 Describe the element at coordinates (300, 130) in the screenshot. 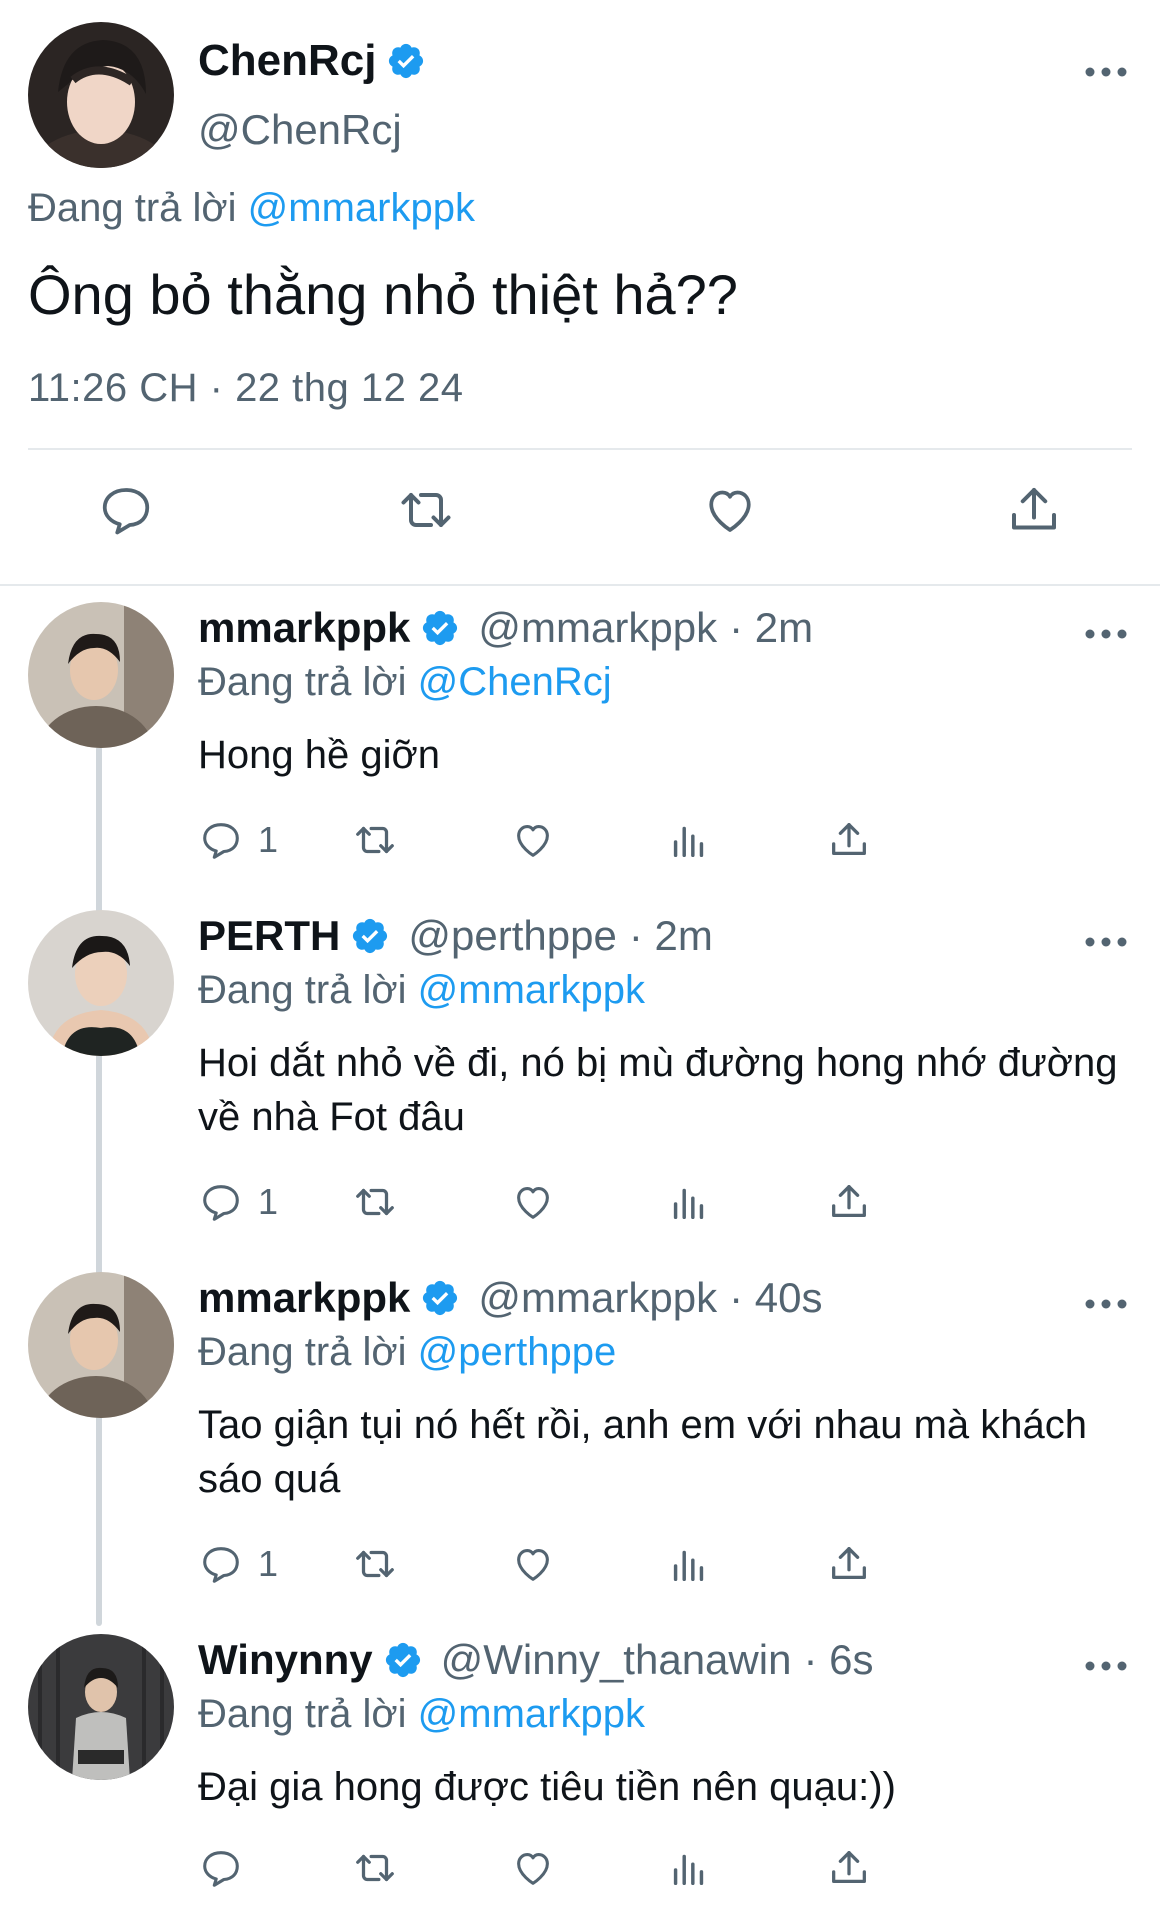

I see `handle: @ChenRcj` at that location.